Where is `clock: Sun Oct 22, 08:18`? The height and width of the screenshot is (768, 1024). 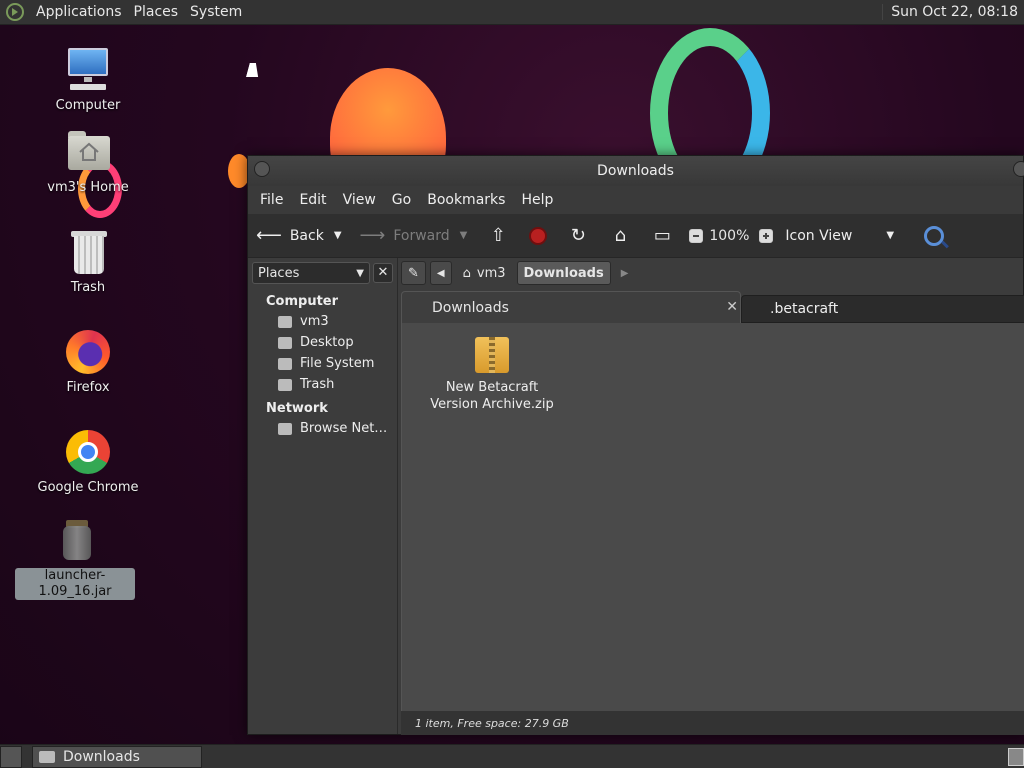 clock: Sun Oct 22, 08:18 is located at coordinates (953, 12).